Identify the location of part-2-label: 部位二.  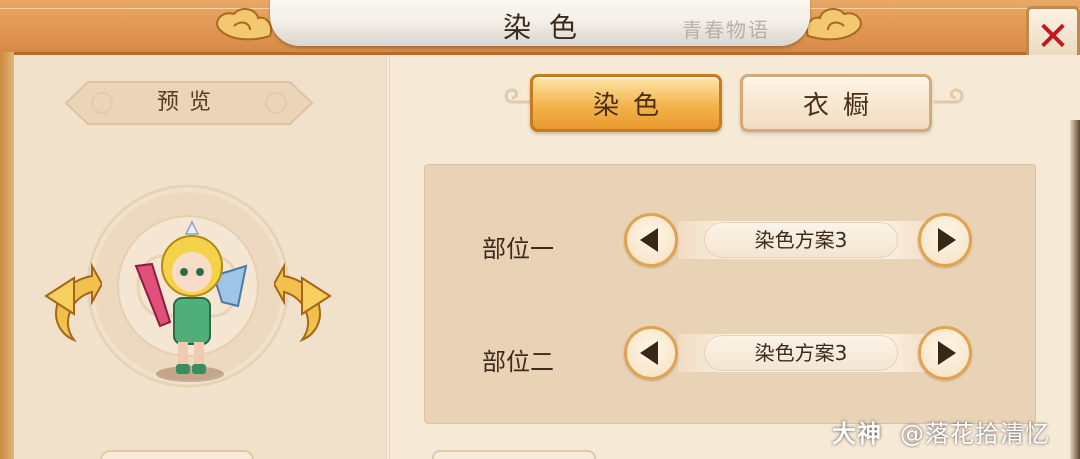
(518, 362).